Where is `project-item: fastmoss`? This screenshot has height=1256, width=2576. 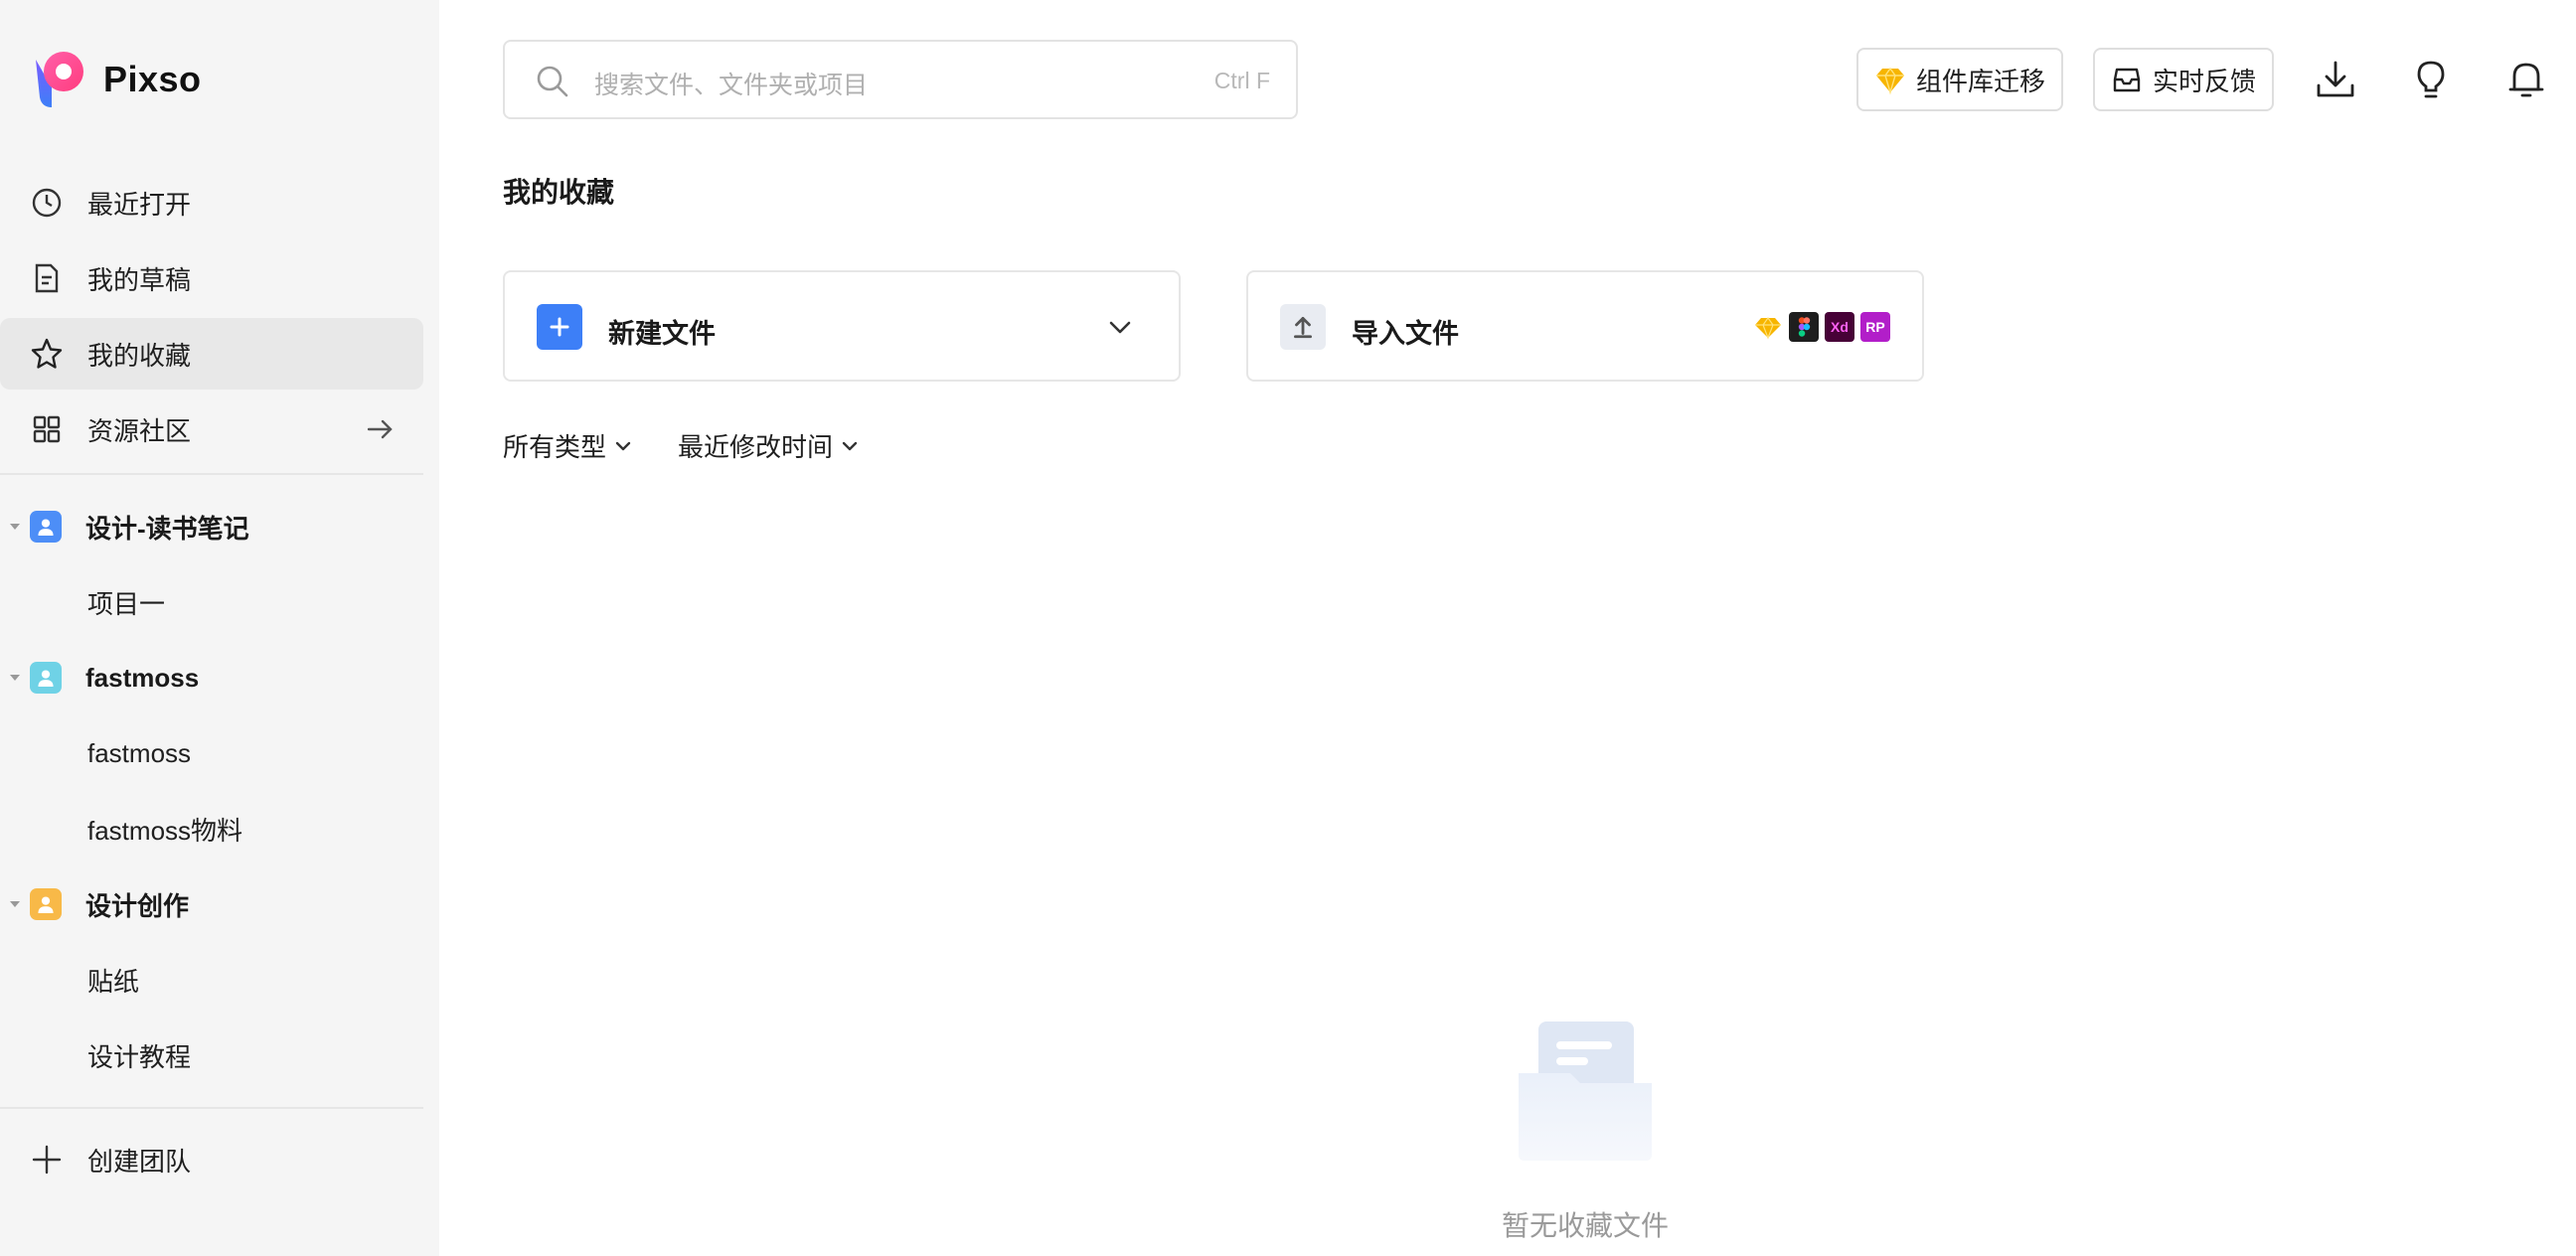 project-item: fastmoss is located at coordinates (139, 753).